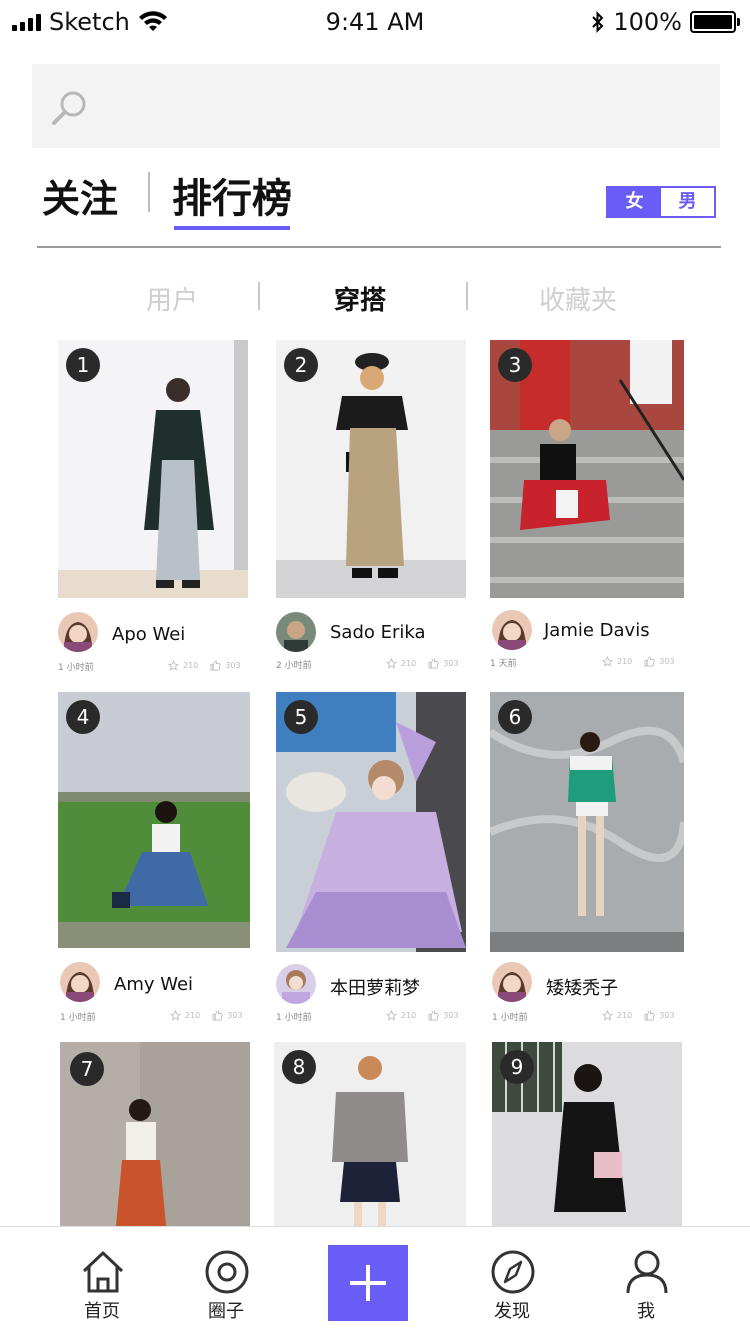  I want to click on subtab-favorites: 收藏夹, so click(578, 298).